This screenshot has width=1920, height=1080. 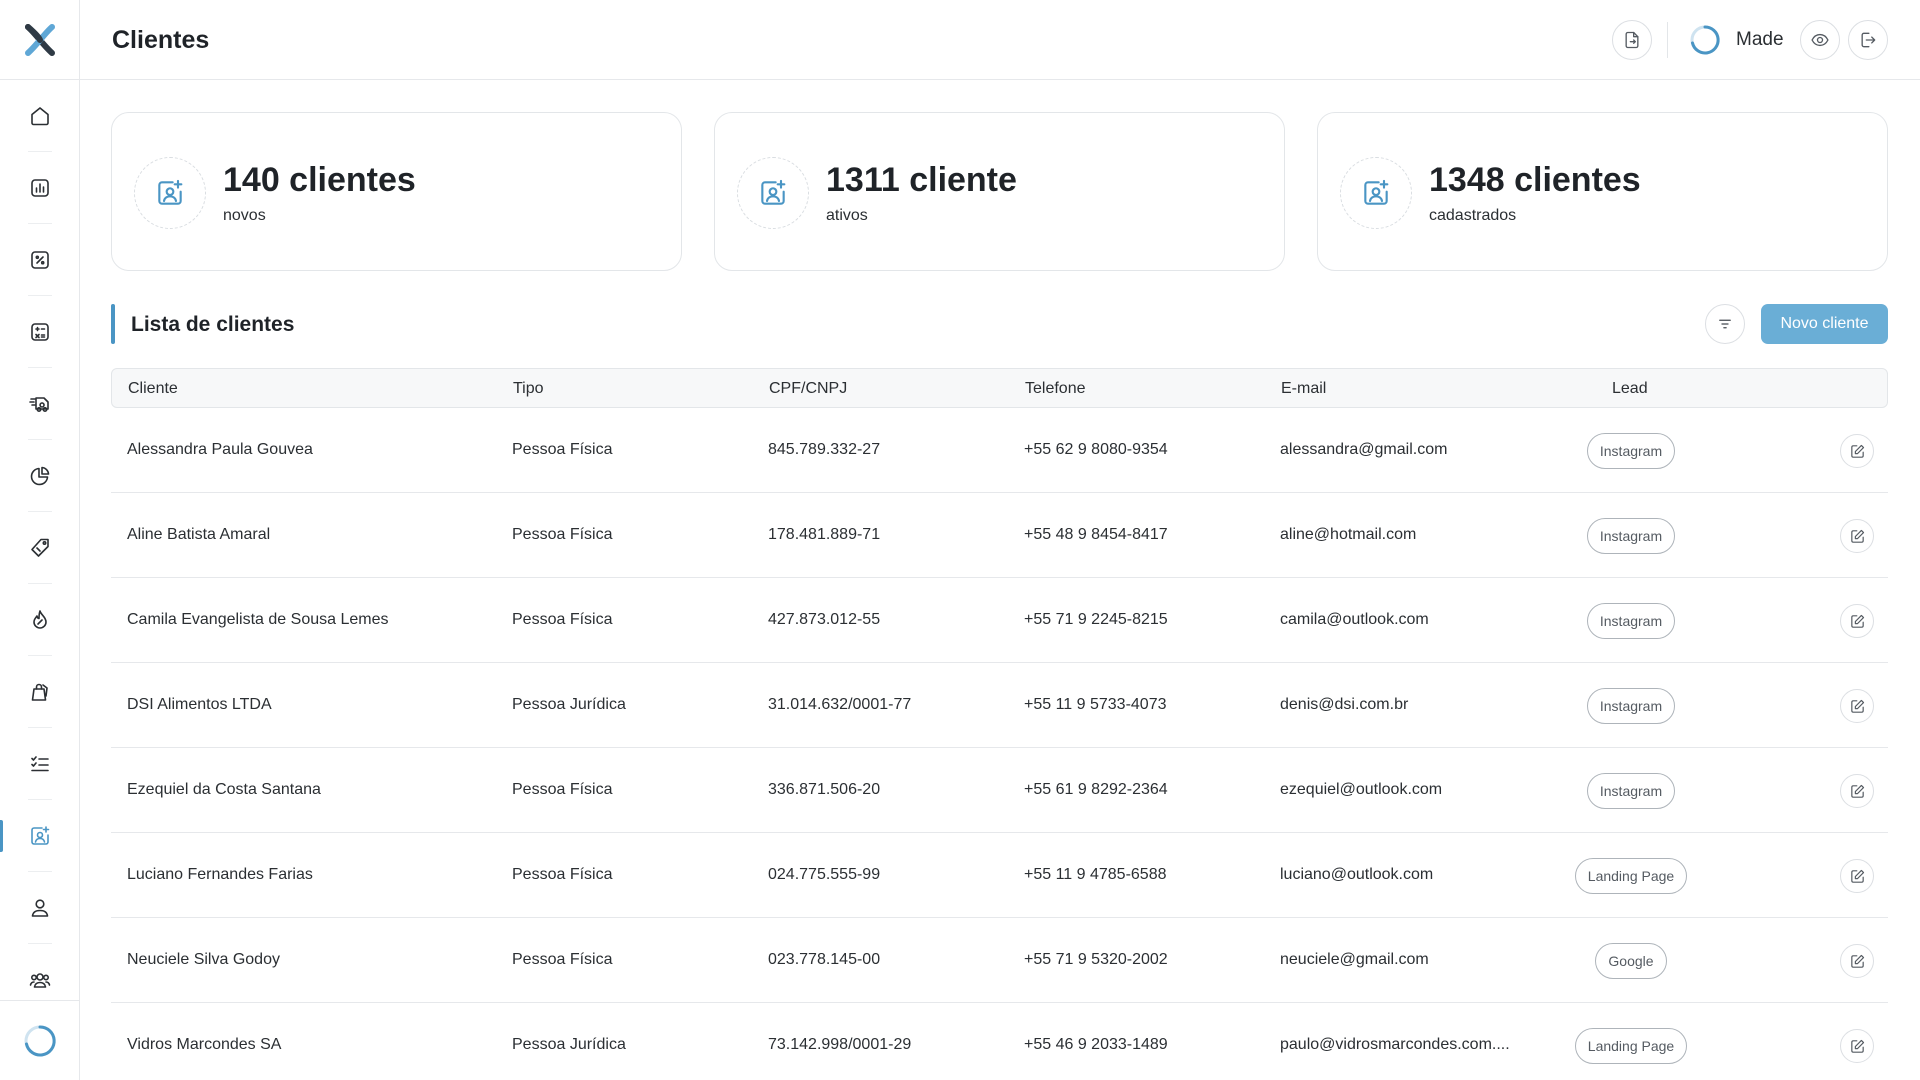 What do you see at coordinates (528, 389) in the screenshot?
I see `column-header-tipo: Tipo` at bounding box center [528, 389].